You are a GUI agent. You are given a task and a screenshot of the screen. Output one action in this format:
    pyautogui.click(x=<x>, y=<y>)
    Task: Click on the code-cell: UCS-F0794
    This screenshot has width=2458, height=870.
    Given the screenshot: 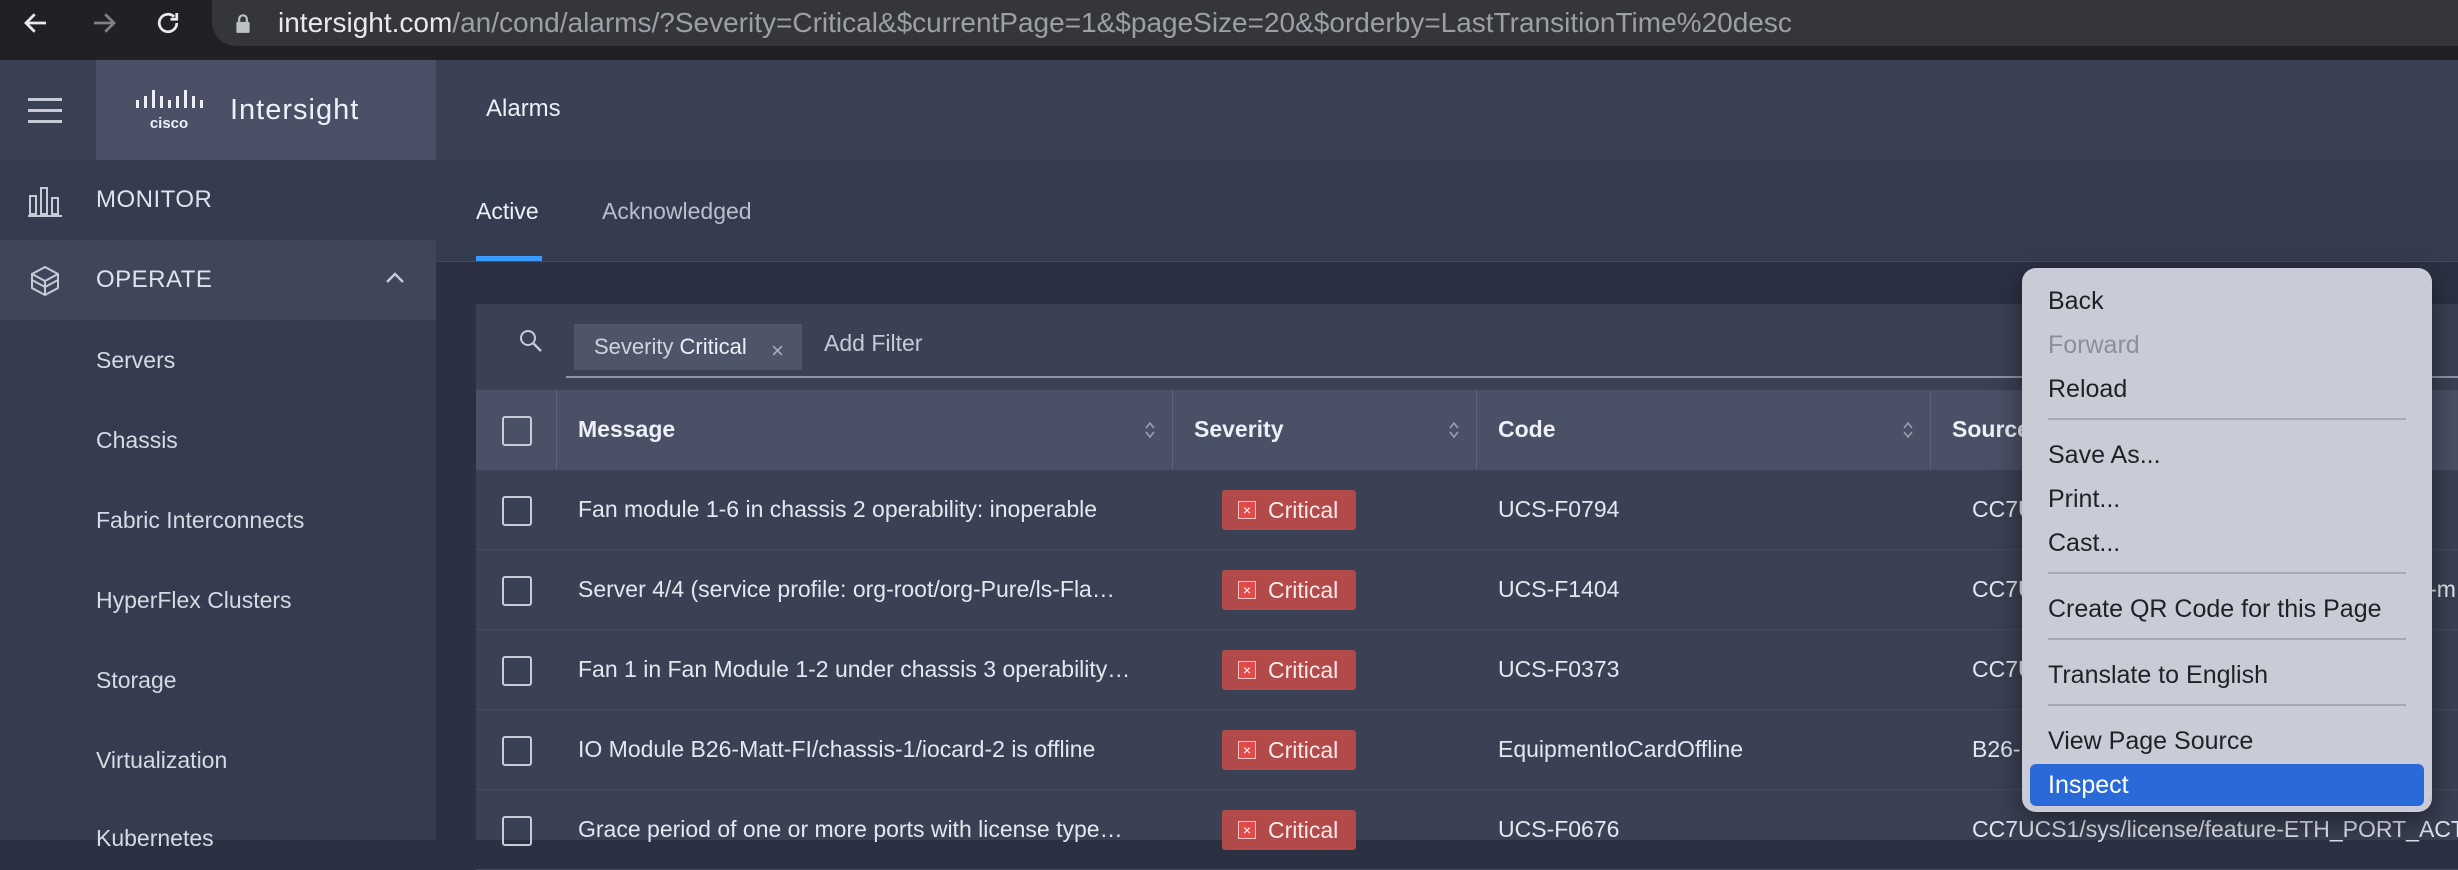 What is the action you would take?
    pyautogui.click(x=1559, y=509)
    